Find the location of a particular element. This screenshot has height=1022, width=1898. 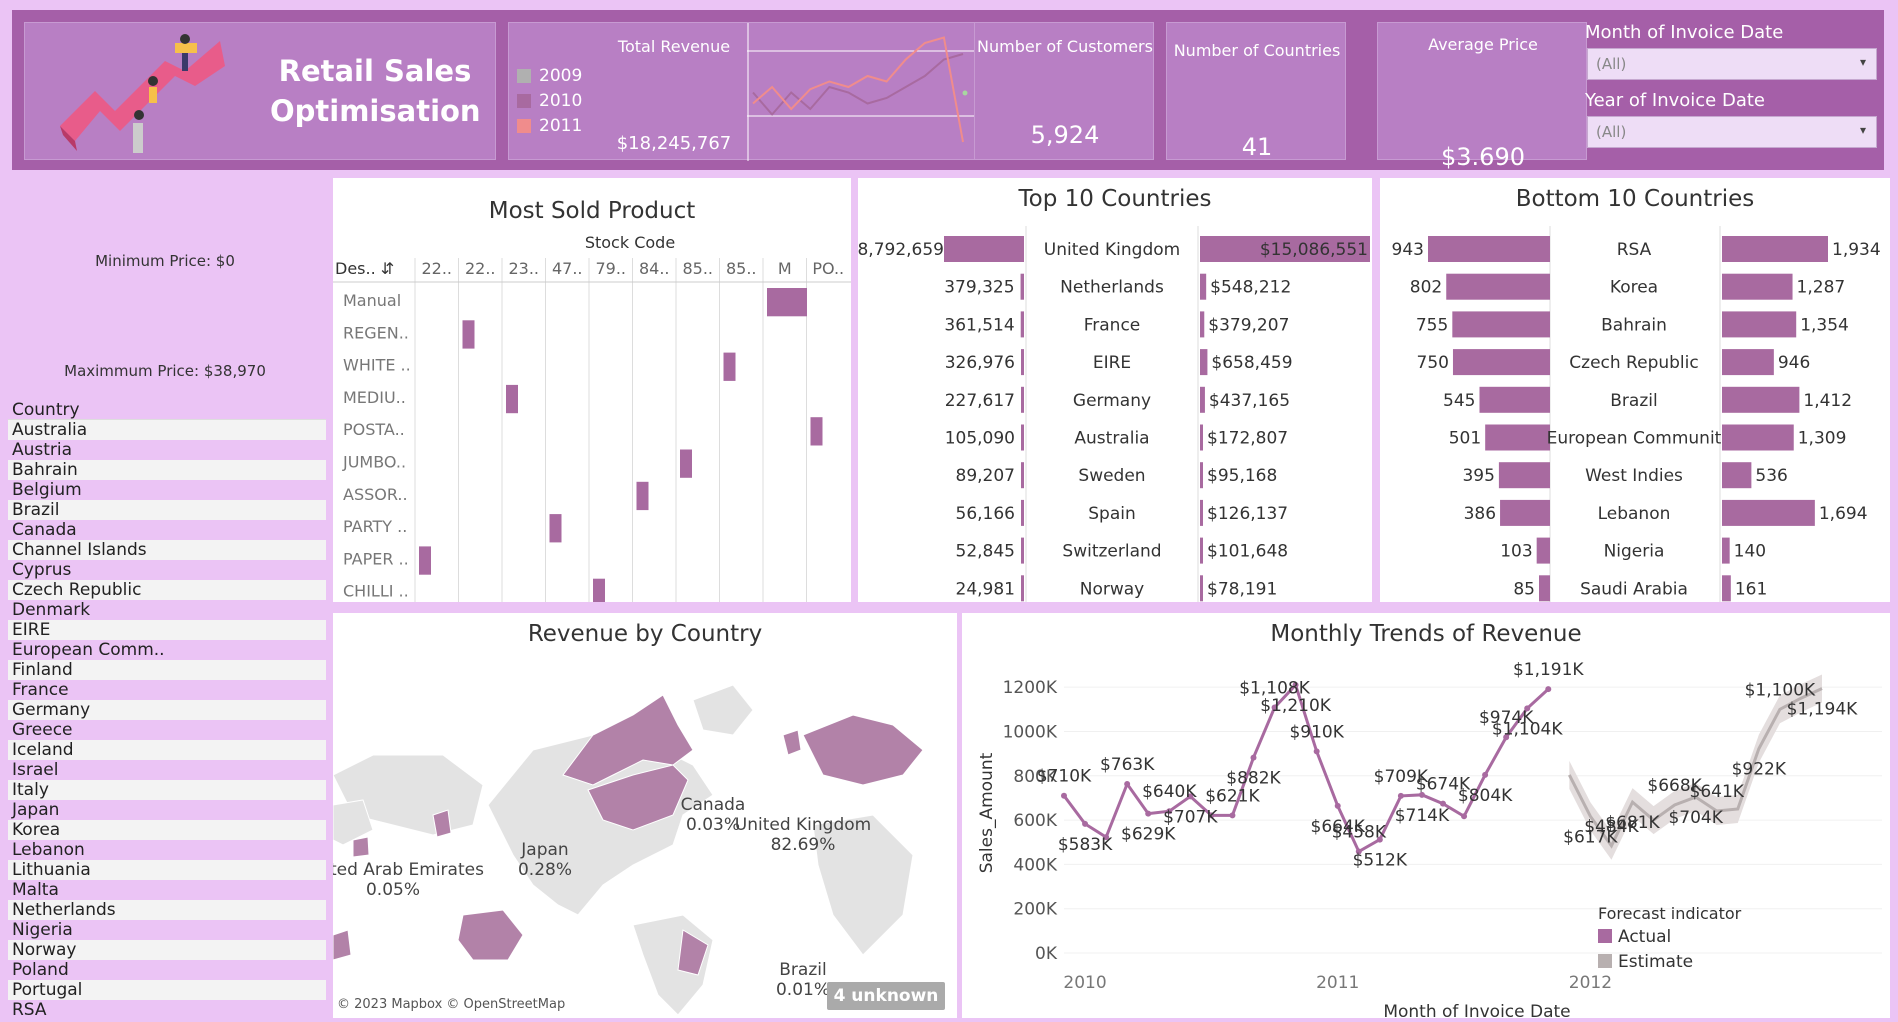

unknown-locations-badge: 4 unknown is located at coordinates (886, 996).